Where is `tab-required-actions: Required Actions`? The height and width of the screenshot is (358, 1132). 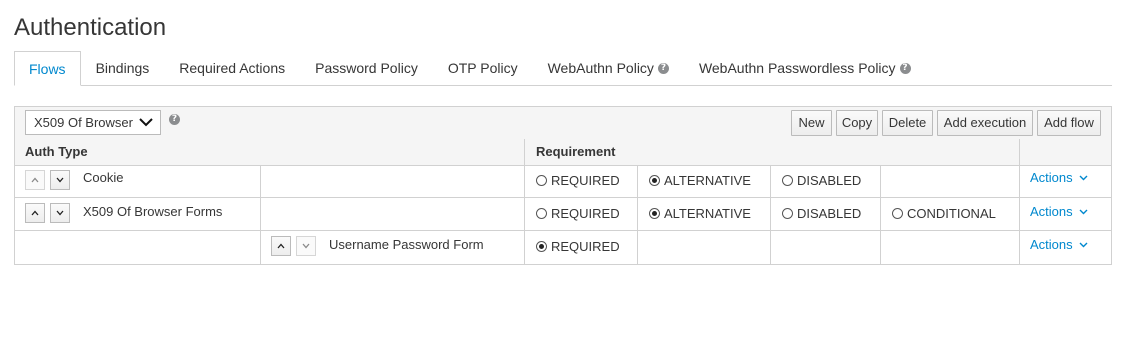 tab-required-actions: Required Actions is located at coordinates (232, 68).